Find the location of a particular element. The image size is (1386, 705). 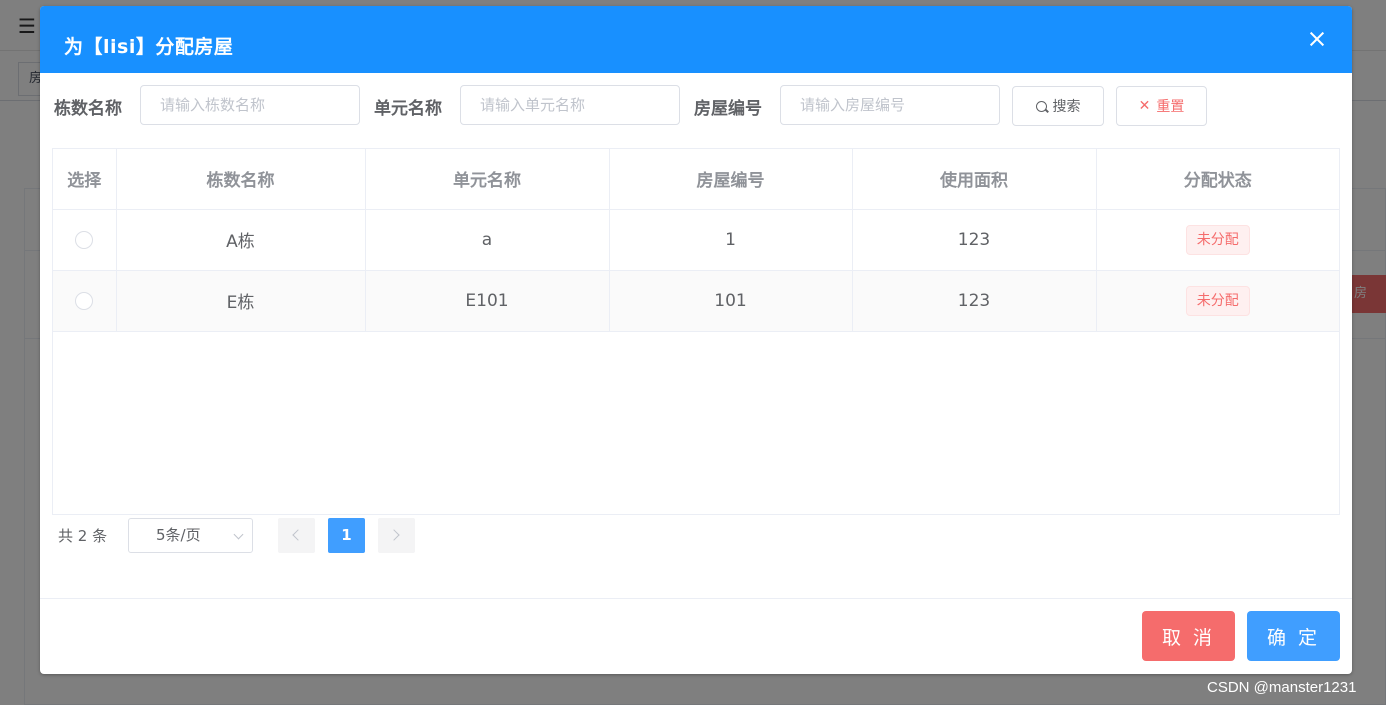

table-header-row: 选择 栋数名称 单元名称 房屋编号 使用面积 分配状态 is located at coordinates (696, 179).